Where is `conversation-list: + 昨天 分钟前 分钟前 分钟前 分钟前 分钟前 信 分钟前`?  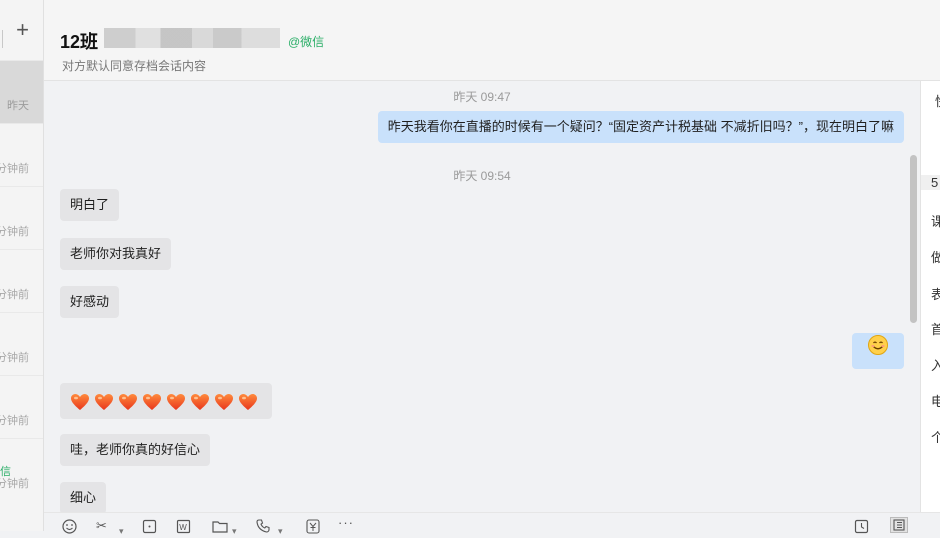 conversation-list: + 昨天 分钟前 分钟前 分钟前 分钟前 分钟前 信 分钟前 is located at coordinates (22, 265).